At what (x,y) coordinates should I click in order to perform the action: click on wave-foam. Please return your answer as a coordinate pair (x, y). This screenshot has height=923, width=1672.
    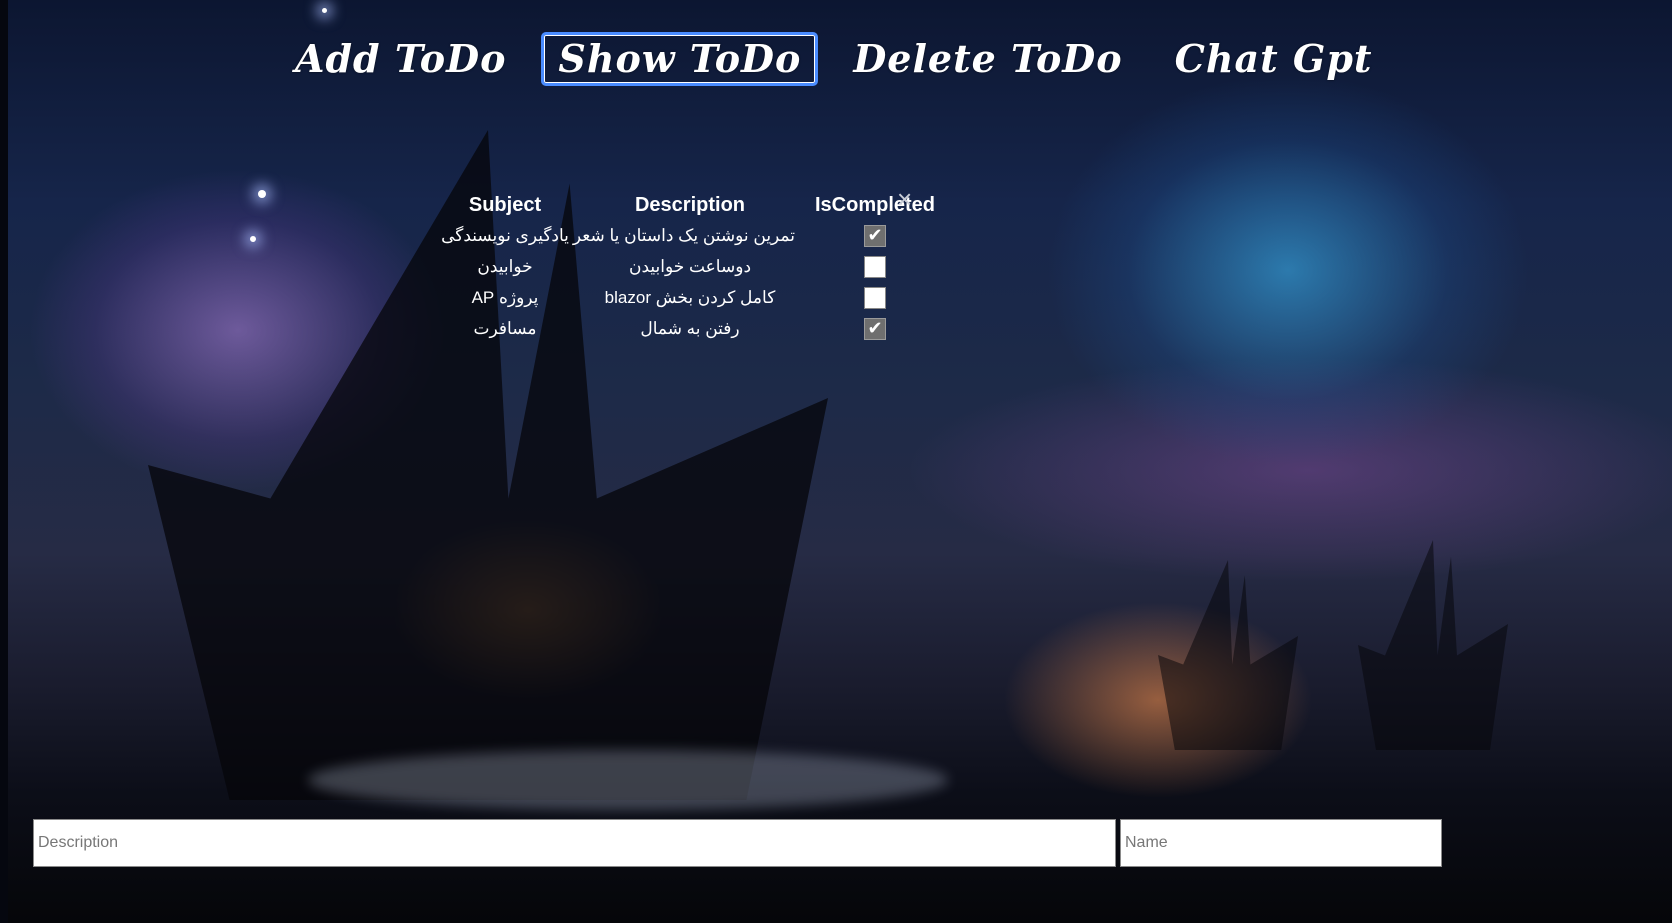
    Looking at the image, I should click on (628, 780).